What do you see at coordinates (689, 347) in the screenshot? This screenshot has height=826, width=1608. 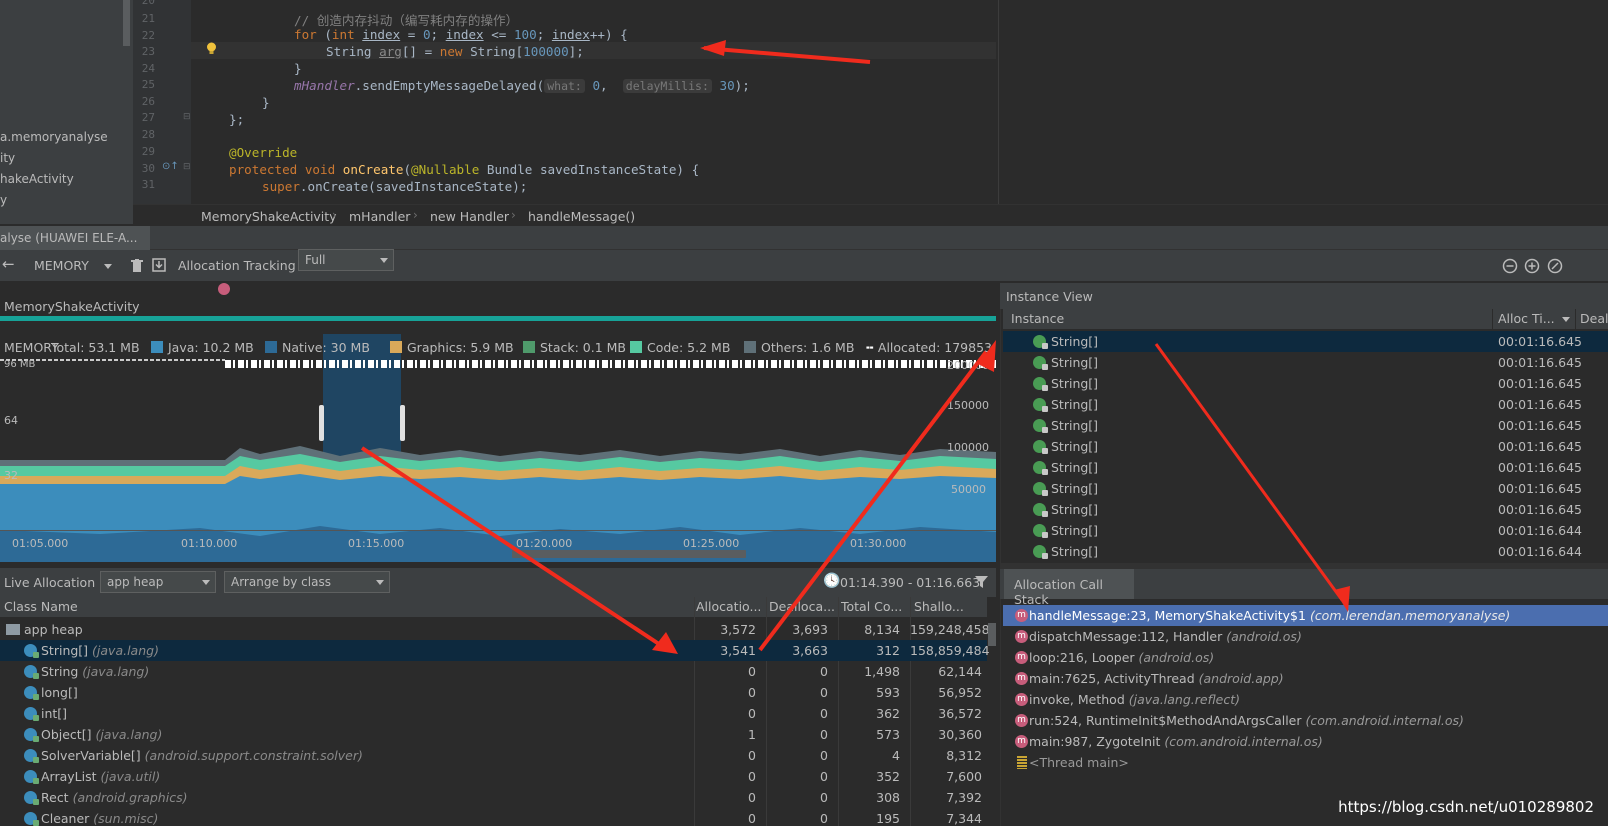 I see `legend-code-text: Code: 5.2 MB` at bounding box center [689, 347].